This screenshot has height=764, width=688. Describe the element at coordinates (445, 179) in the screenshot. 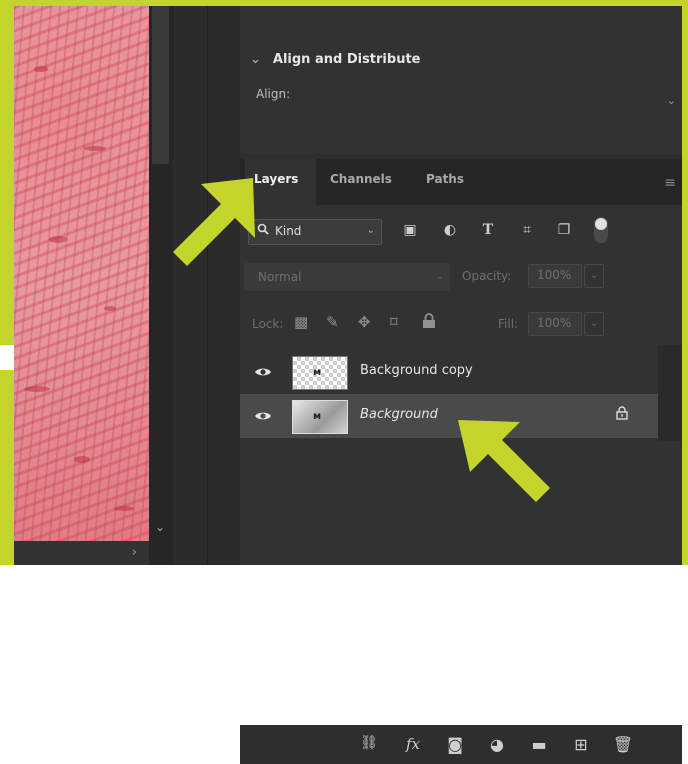

I see `tab-paths: Paths` at that location.